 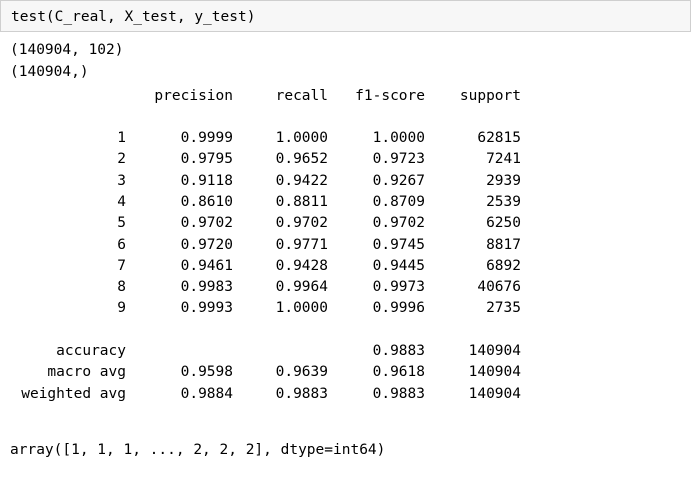 I want to click on row-label: 8, so click(x=121, y=287).